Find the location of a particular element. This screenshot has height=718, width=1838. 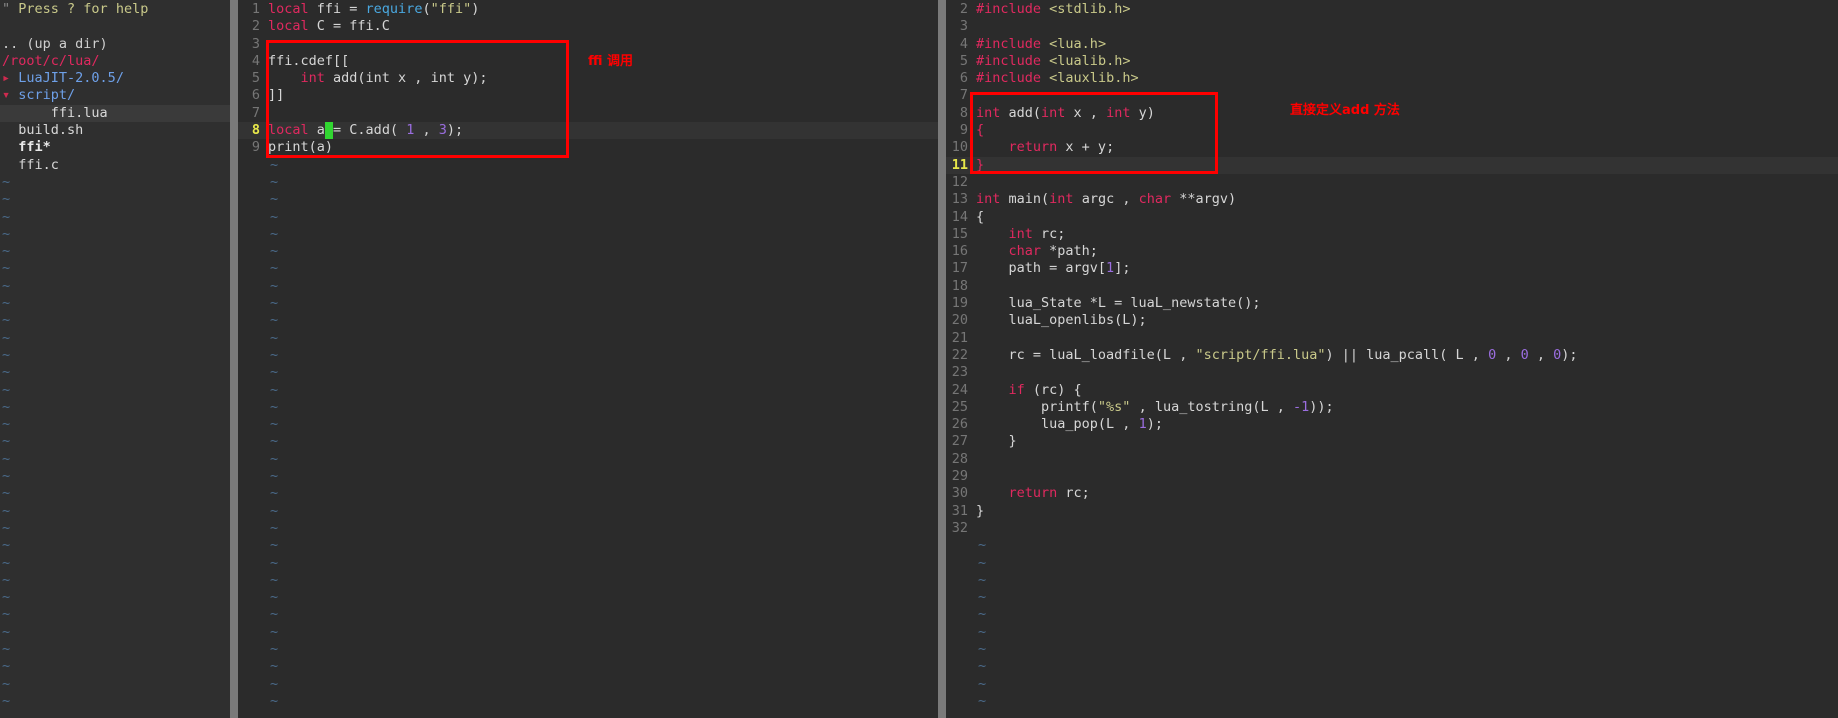

line-number: 3 is located at coordinates (255, 43).